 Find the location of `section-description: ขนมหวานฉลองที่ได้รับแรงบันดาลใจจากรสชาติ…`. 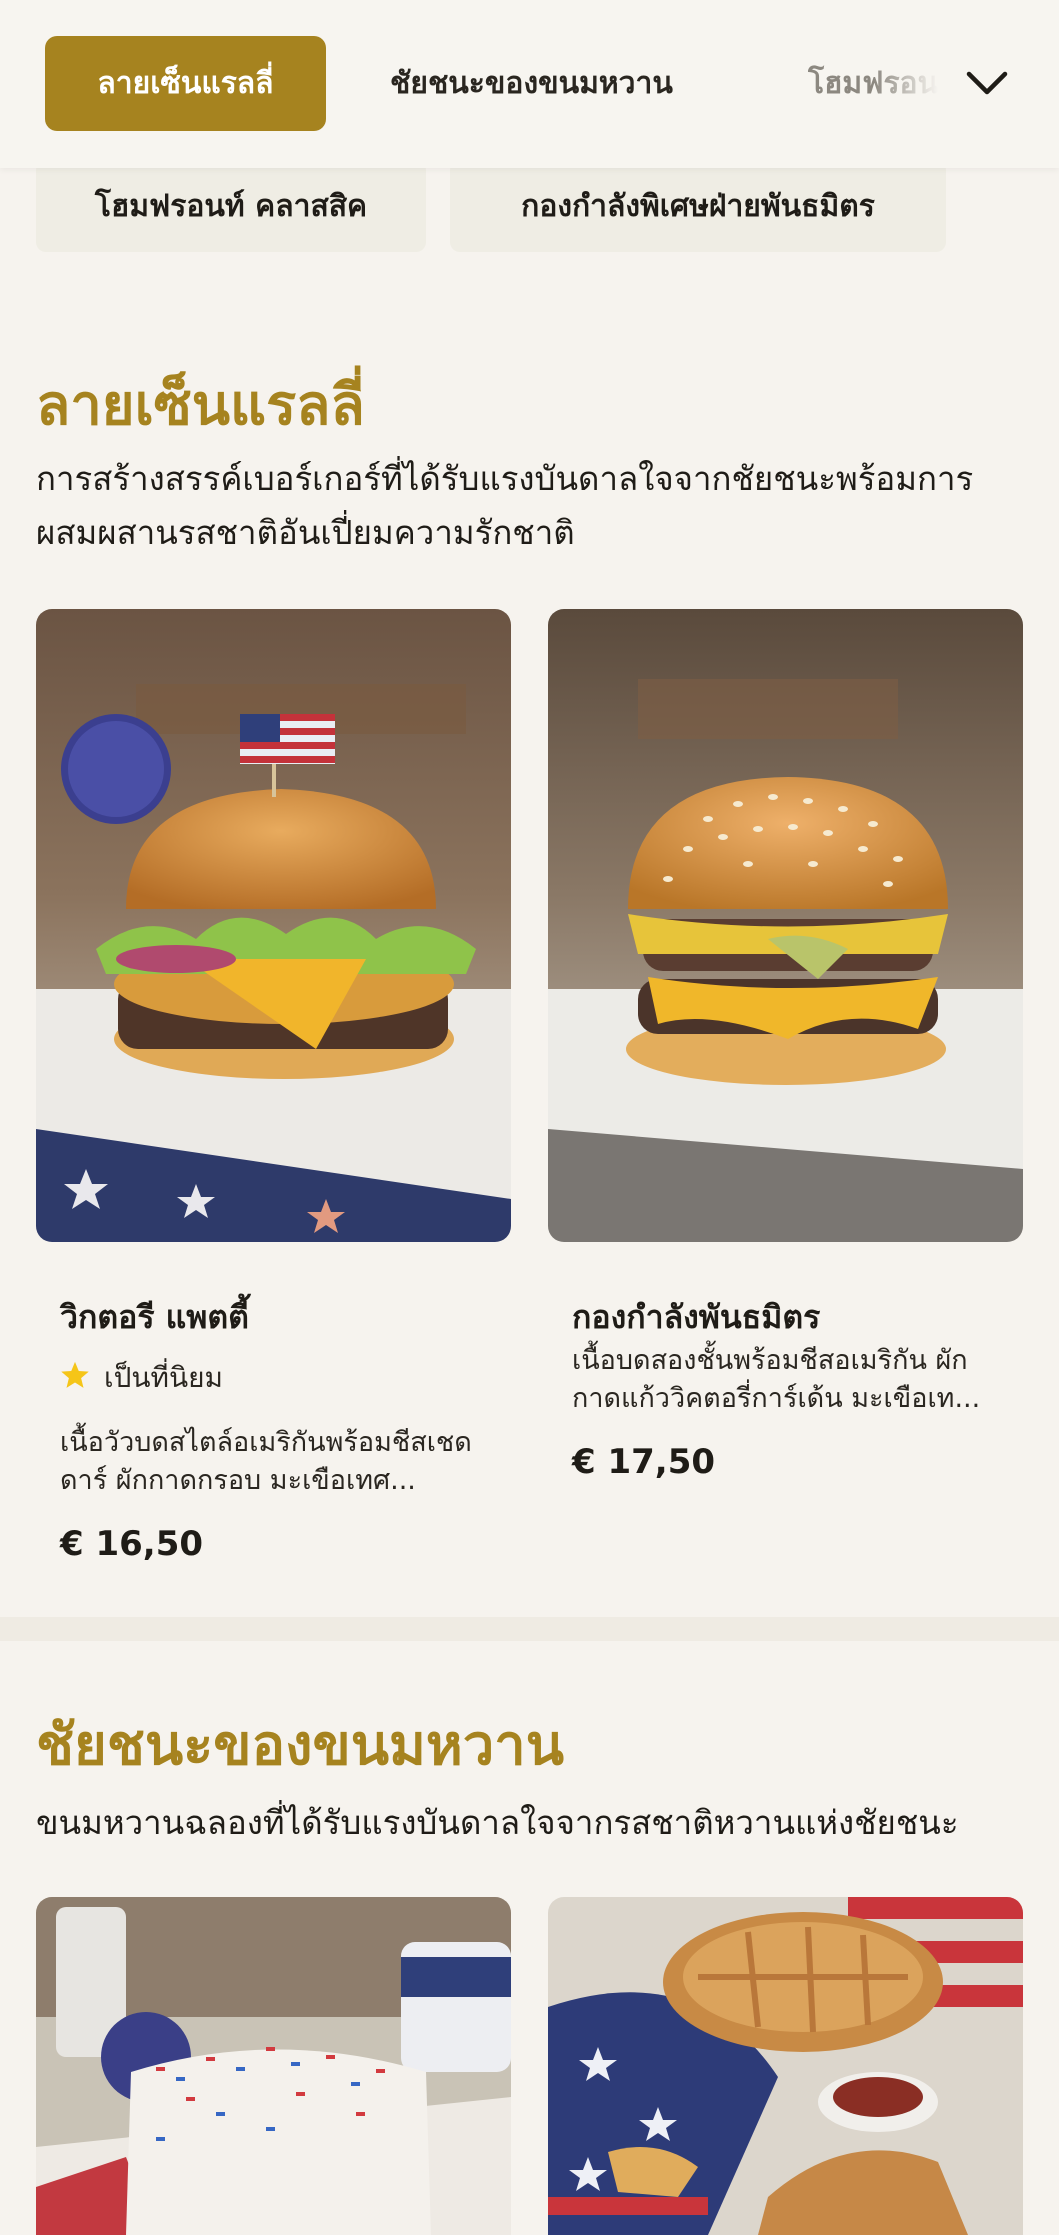

section-description: ขนมหวานฉลองที่ได้รับแรงบันดาลใจจากรสชาติ… is located at coordinates (497, 1822).